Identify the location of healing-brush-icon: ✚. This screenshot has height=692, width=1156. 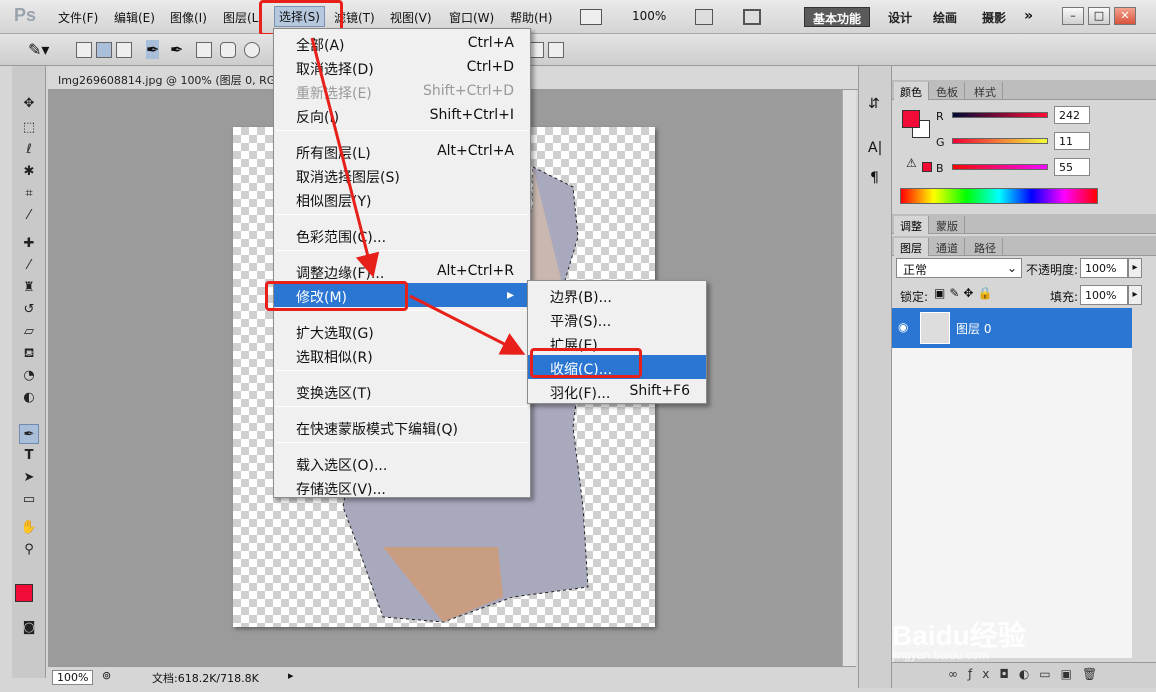
(29, 244).